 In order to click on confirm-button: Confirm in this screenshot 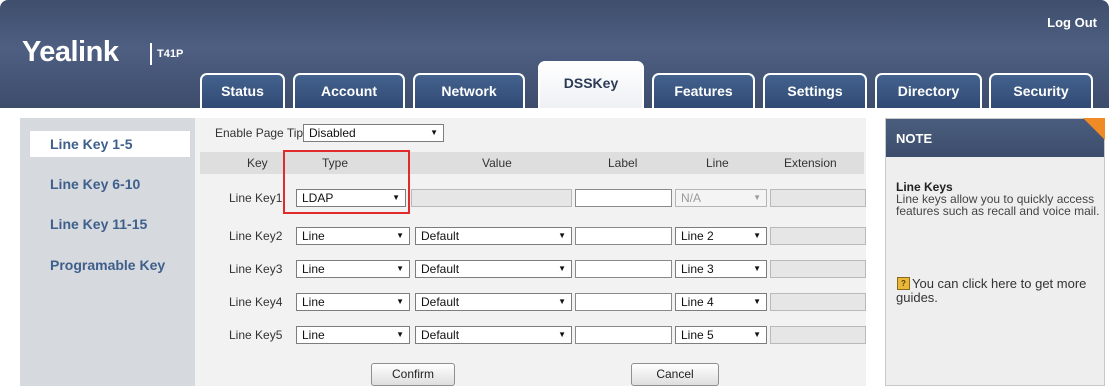, I will do `click(413, 374)`.